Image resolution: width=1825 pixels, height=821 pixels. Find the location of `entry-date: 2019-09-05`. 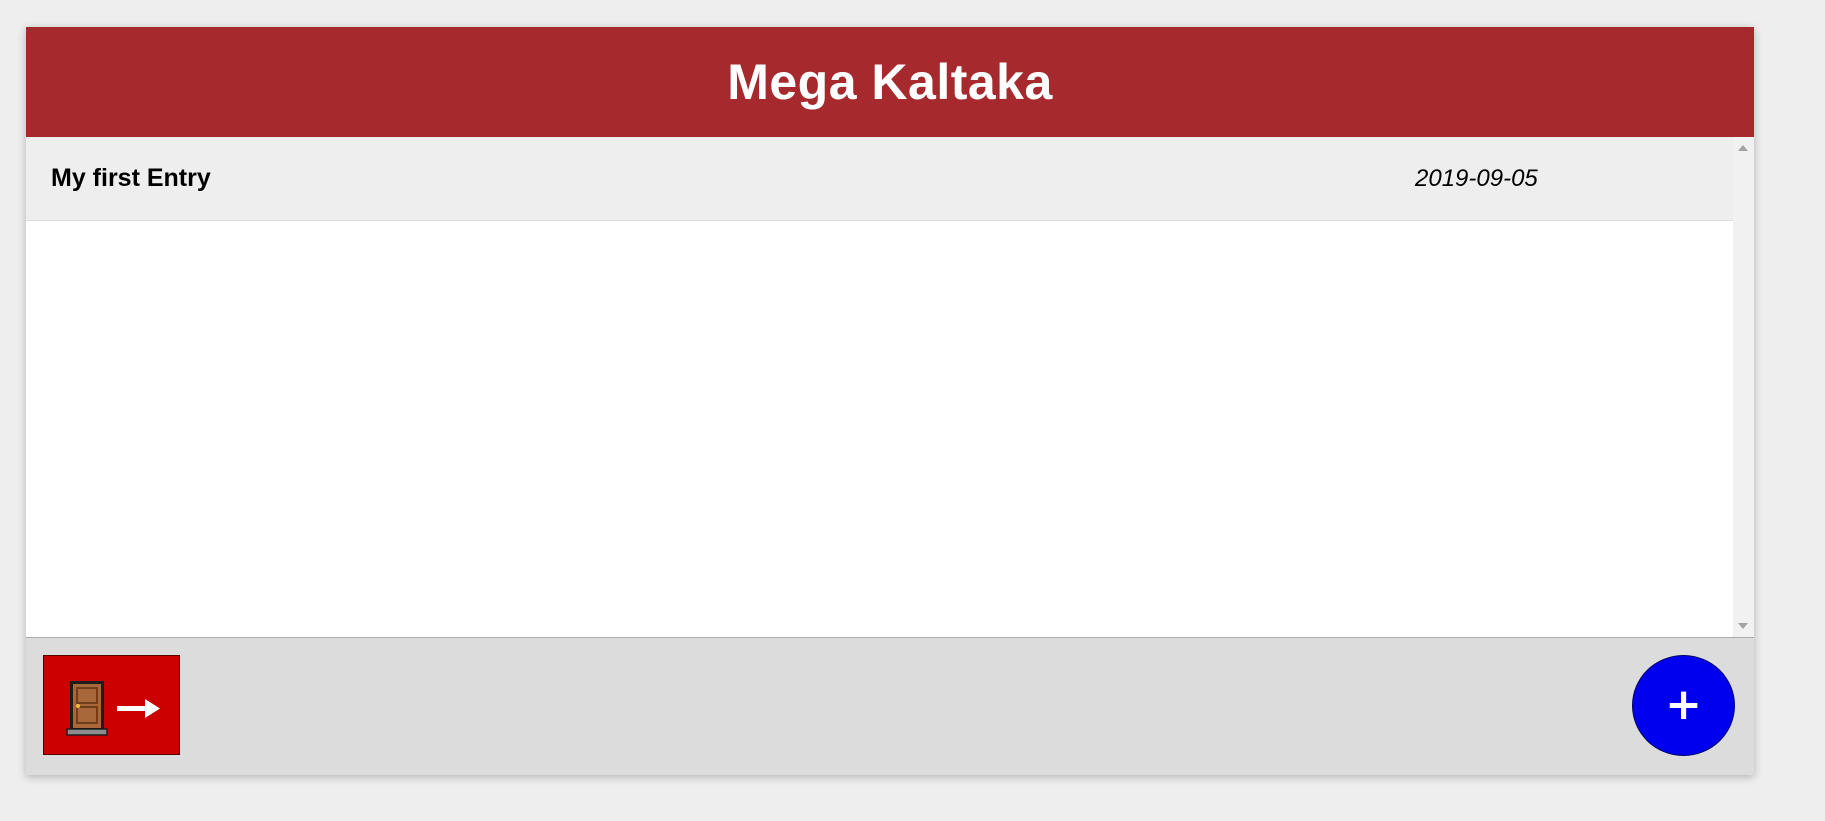

entry-date: 2019-09-05 is located at coordinates (1476, 178).